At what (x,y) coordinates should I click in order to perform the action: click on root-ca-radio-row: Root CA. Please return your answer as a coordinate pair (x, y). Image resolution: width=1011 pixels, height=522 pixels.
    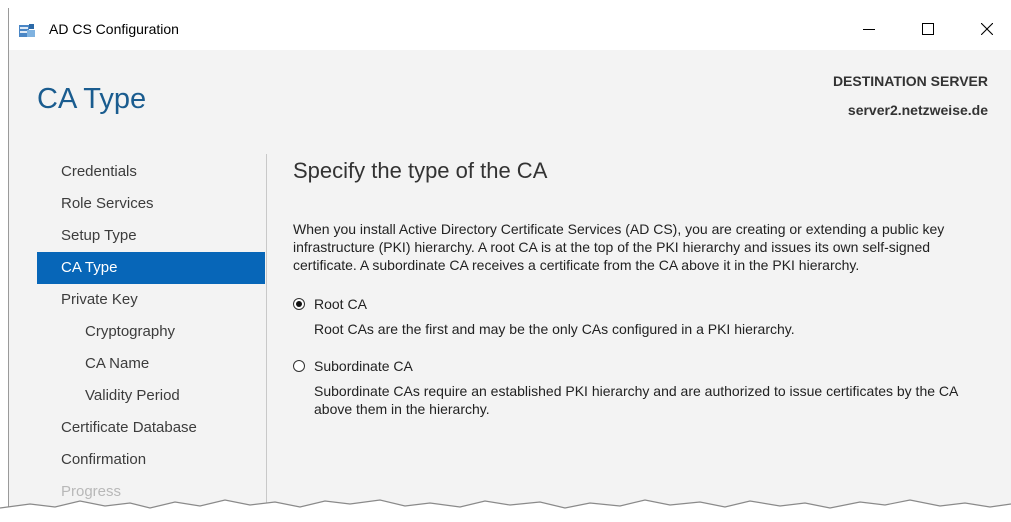
    Looking at the image, I should click on (643, 304).